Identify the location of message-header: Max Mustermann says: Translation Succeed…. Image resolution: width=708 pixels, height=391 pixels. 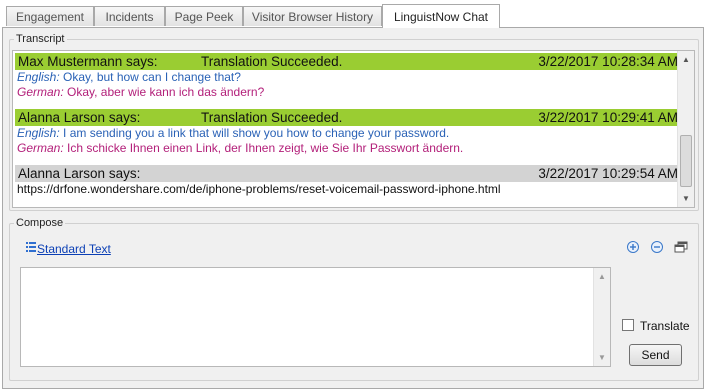
(346, 61).